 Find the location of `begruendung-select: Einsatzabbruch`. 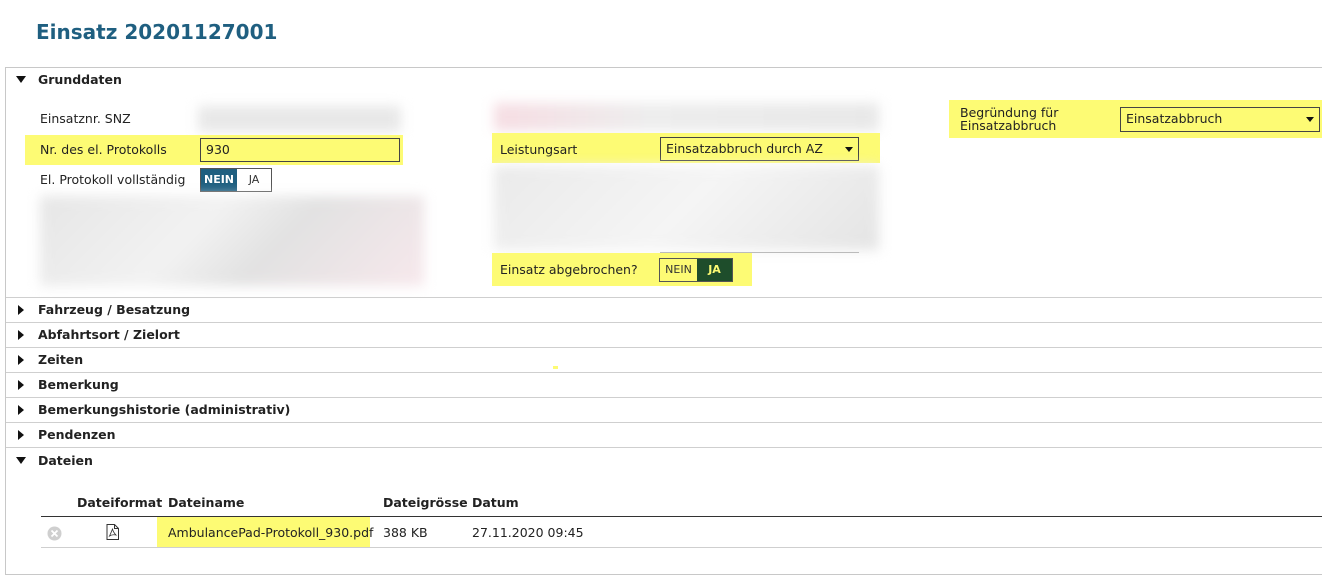

begruendung-select: Einsatzabbruch is located at coordinates (1220, 119).